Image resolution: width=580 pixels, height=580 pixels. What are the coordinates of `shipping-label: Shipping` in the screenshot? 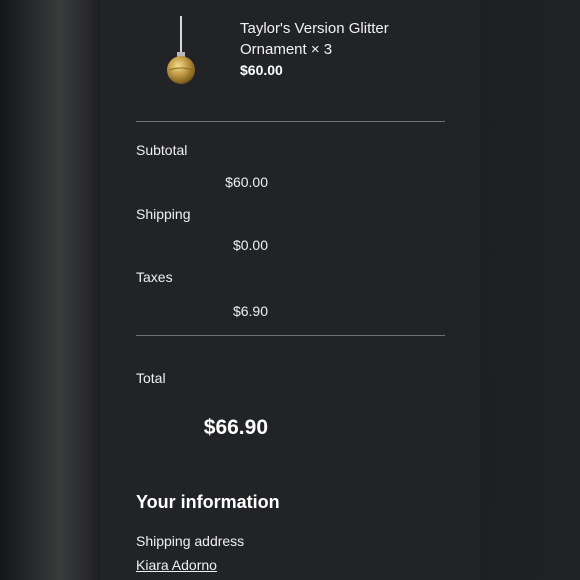 It's located at (163, 214).